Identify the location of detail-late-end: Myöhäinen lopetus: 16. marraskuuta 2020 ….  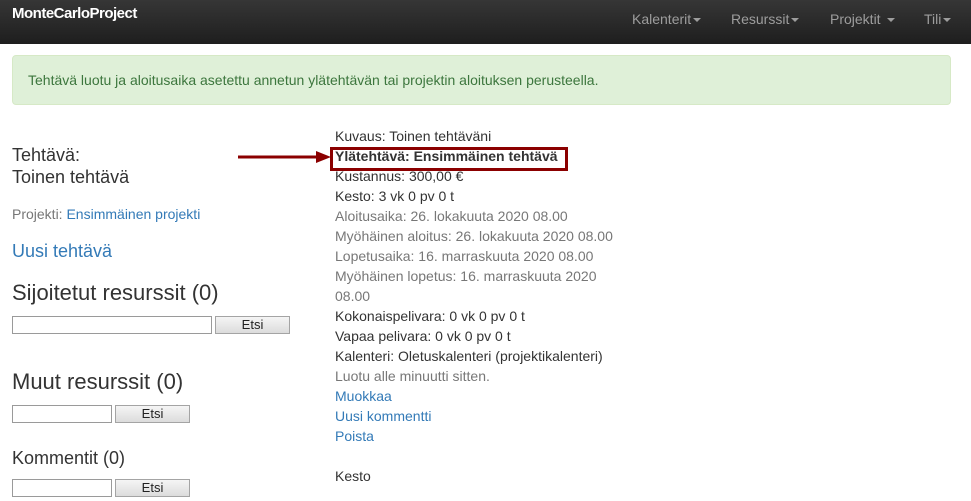
(466, 286).